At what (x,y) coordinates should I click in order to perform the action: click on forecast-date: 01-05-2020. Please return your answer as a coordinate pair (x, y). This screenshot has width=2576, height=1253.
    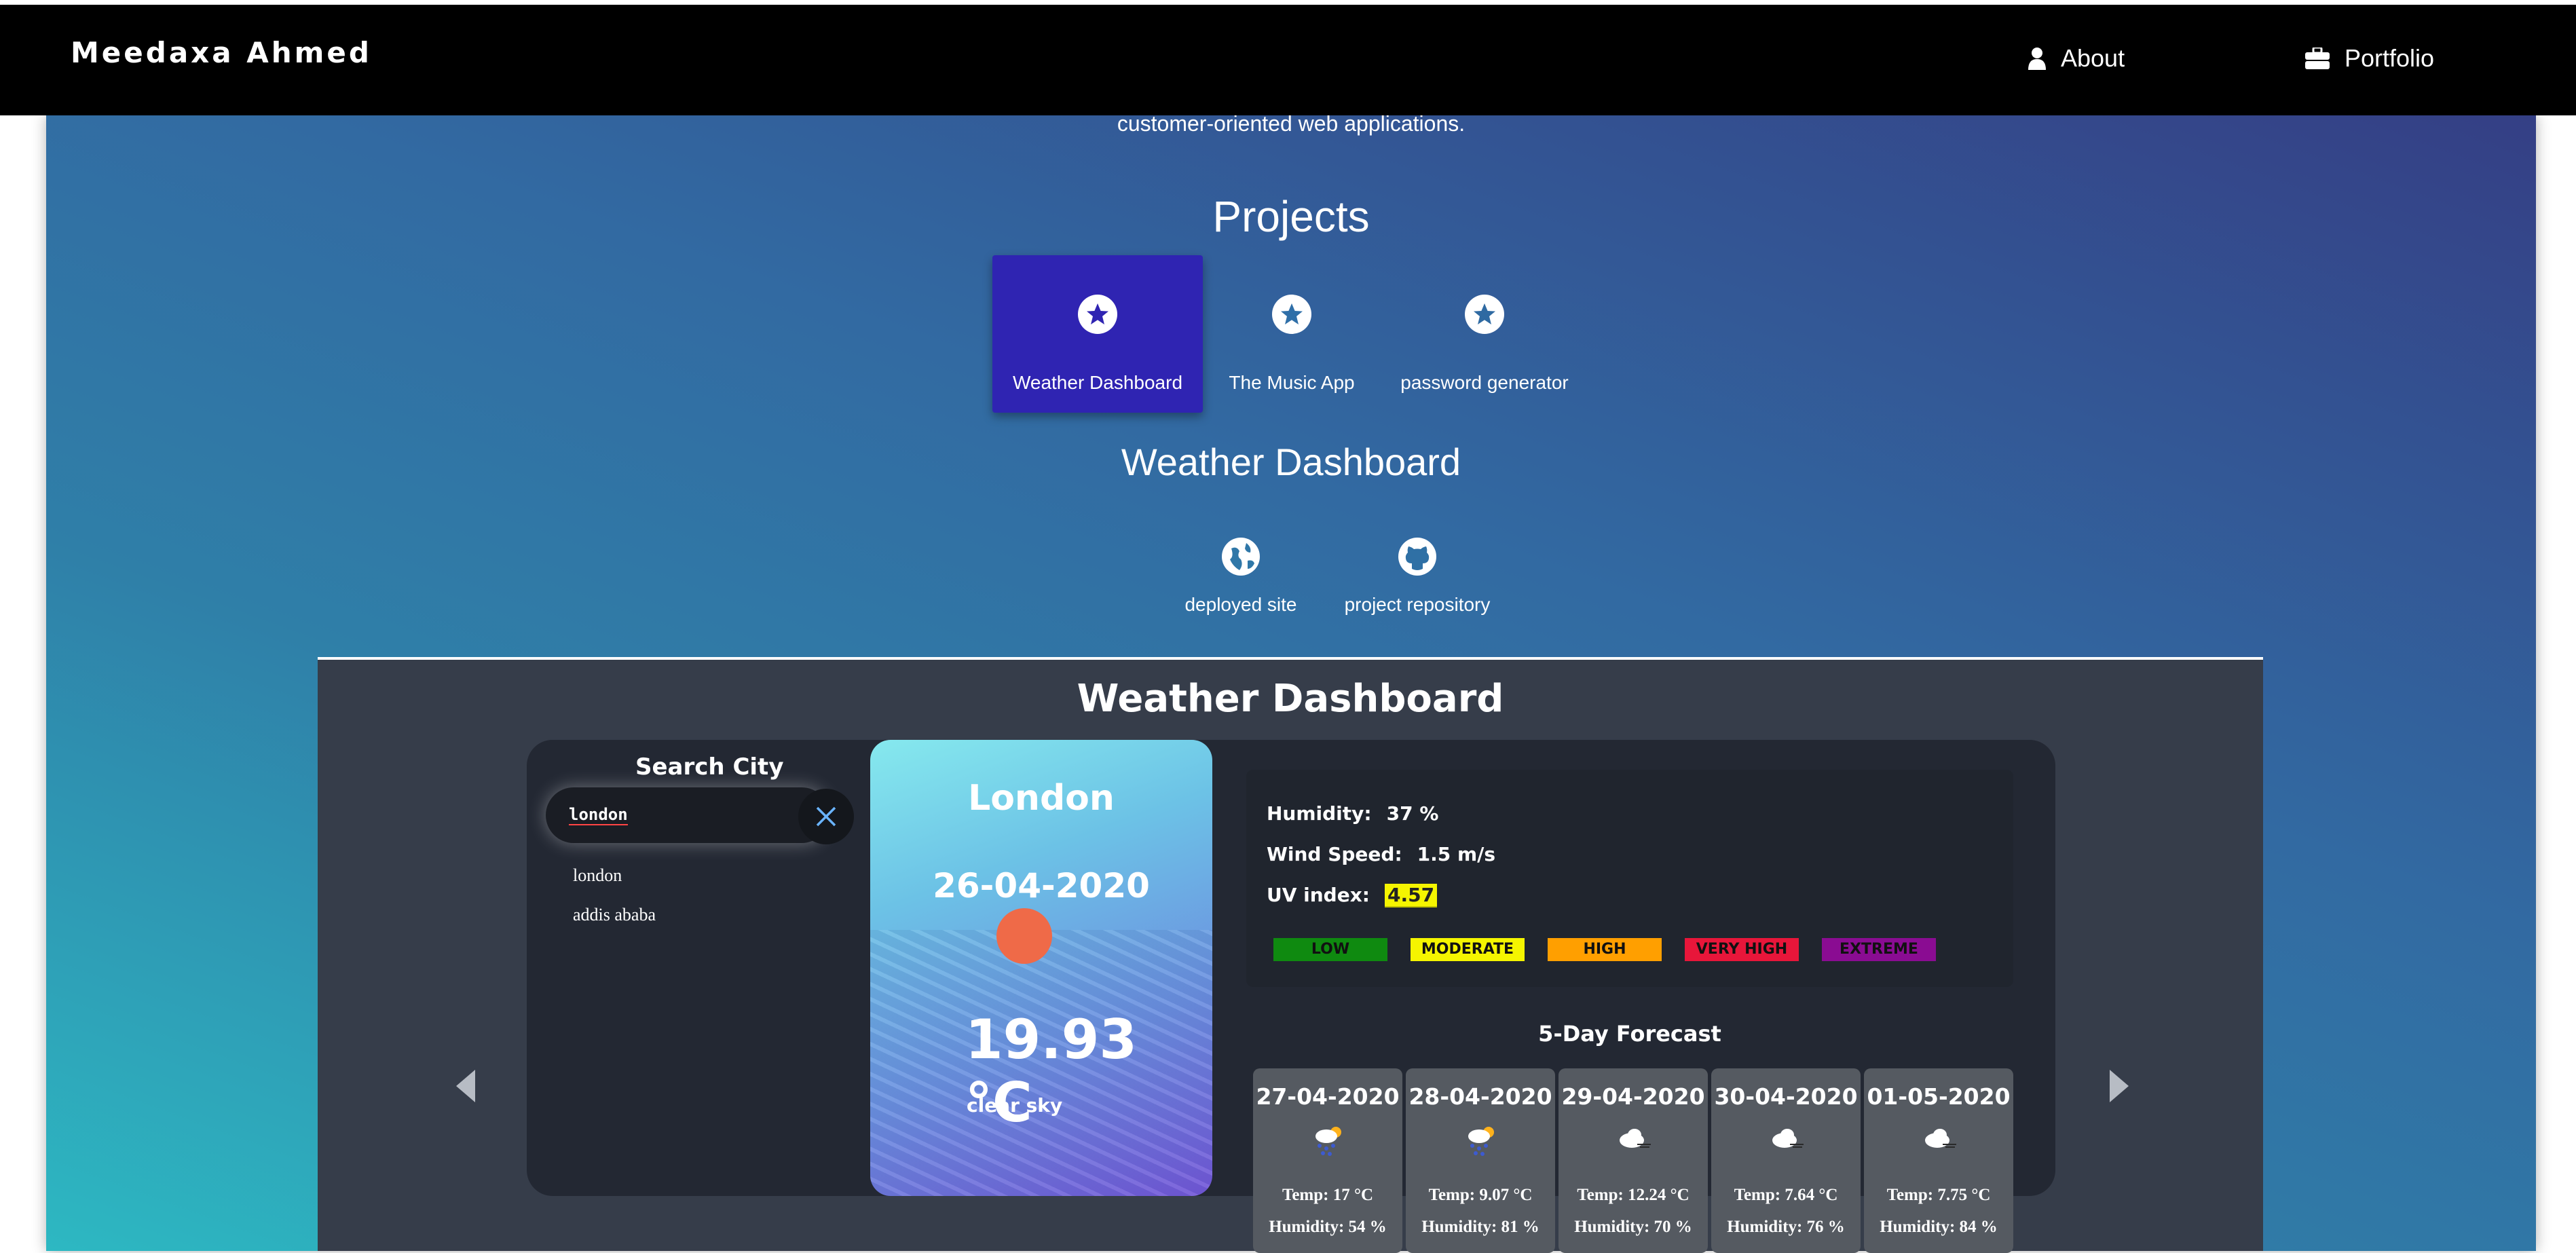
    Looking at the image, I should click on (1939, 1096).